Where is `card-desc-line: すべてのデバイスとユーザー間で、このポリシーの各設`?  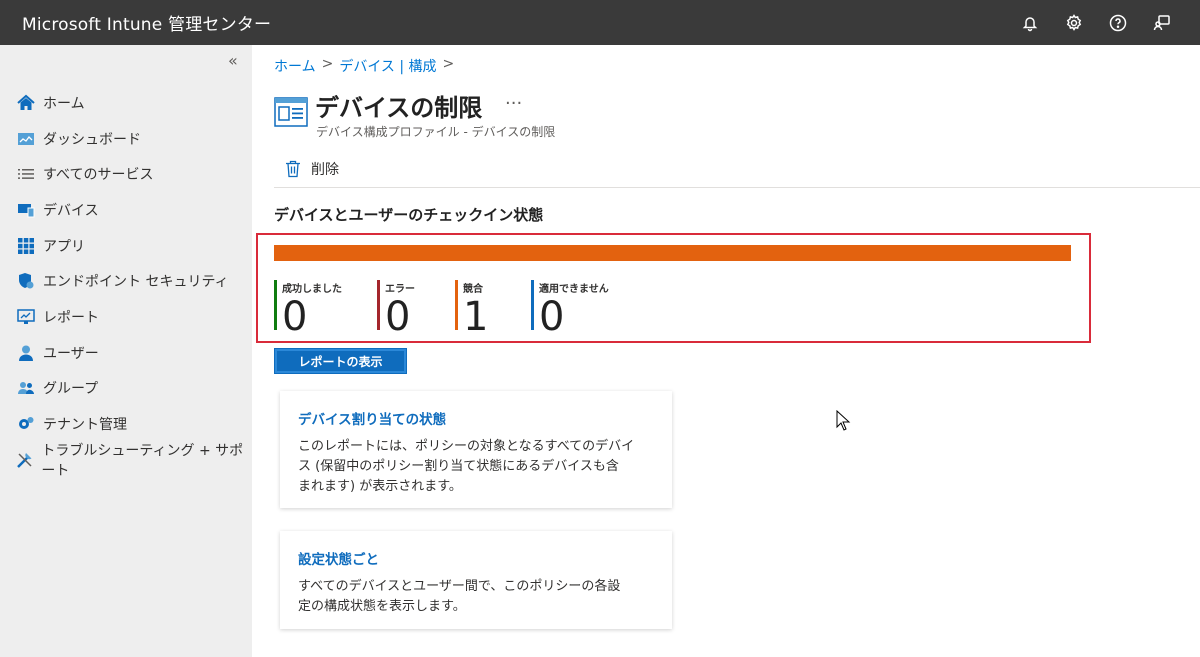
card-desc-line: すべてのデバイスとユーザー間で、このポリシーの各設 is located at coordinates (459, 586).